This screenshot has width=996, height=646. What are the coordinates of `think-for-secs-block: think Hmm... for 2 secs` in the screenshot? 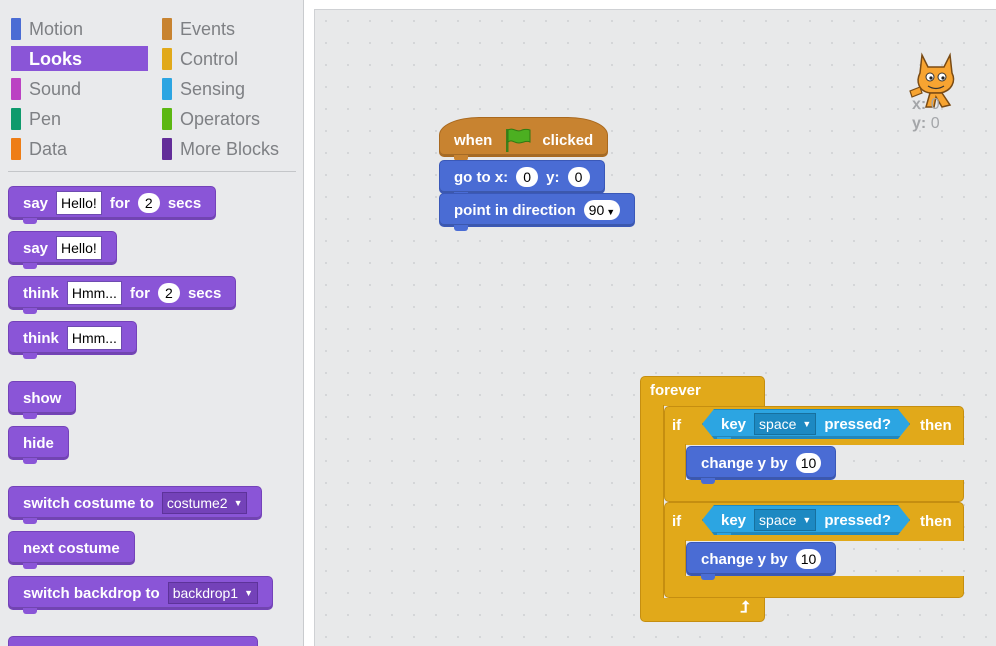 It's located at (122, 295).